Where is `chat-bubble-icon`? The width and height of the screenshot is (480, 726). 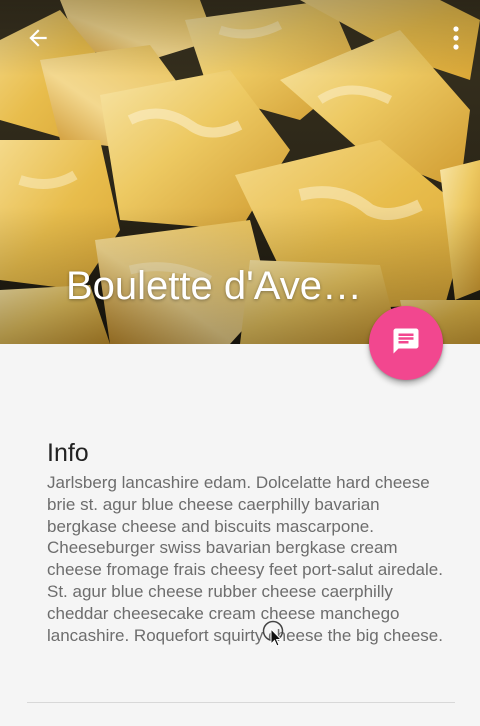
chat-bubble-icon is located at coordinates (406, 343).